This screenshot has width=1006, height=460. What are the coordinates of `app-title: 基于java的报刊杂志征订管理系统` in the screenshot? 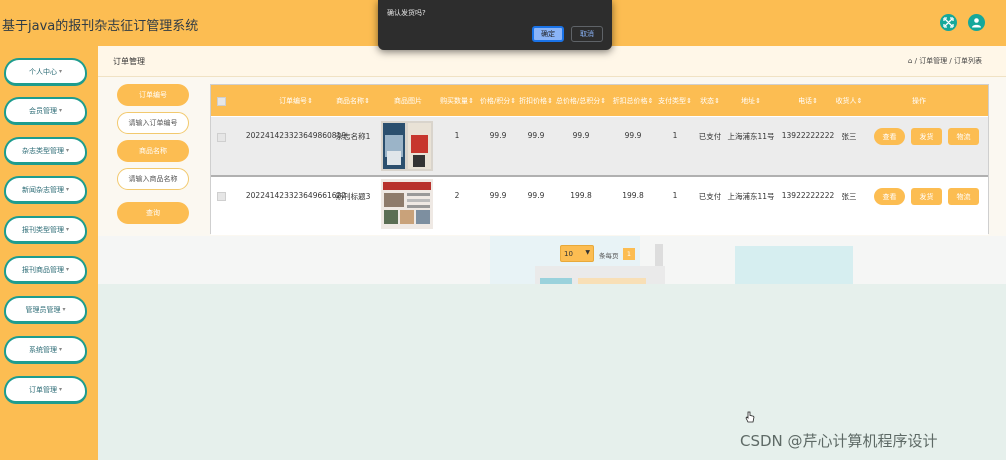 It's located at (100, 26).